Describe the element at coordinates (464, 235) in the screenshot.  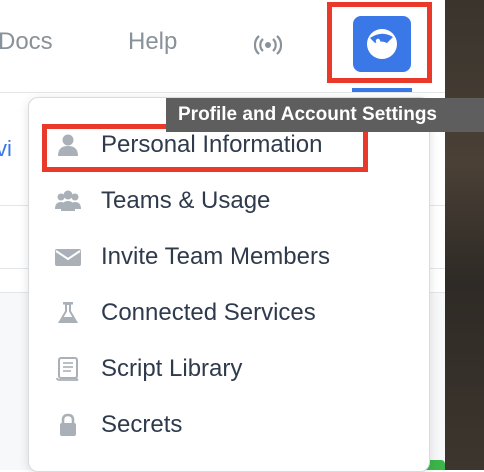
I see `background-window-edge` at that location.